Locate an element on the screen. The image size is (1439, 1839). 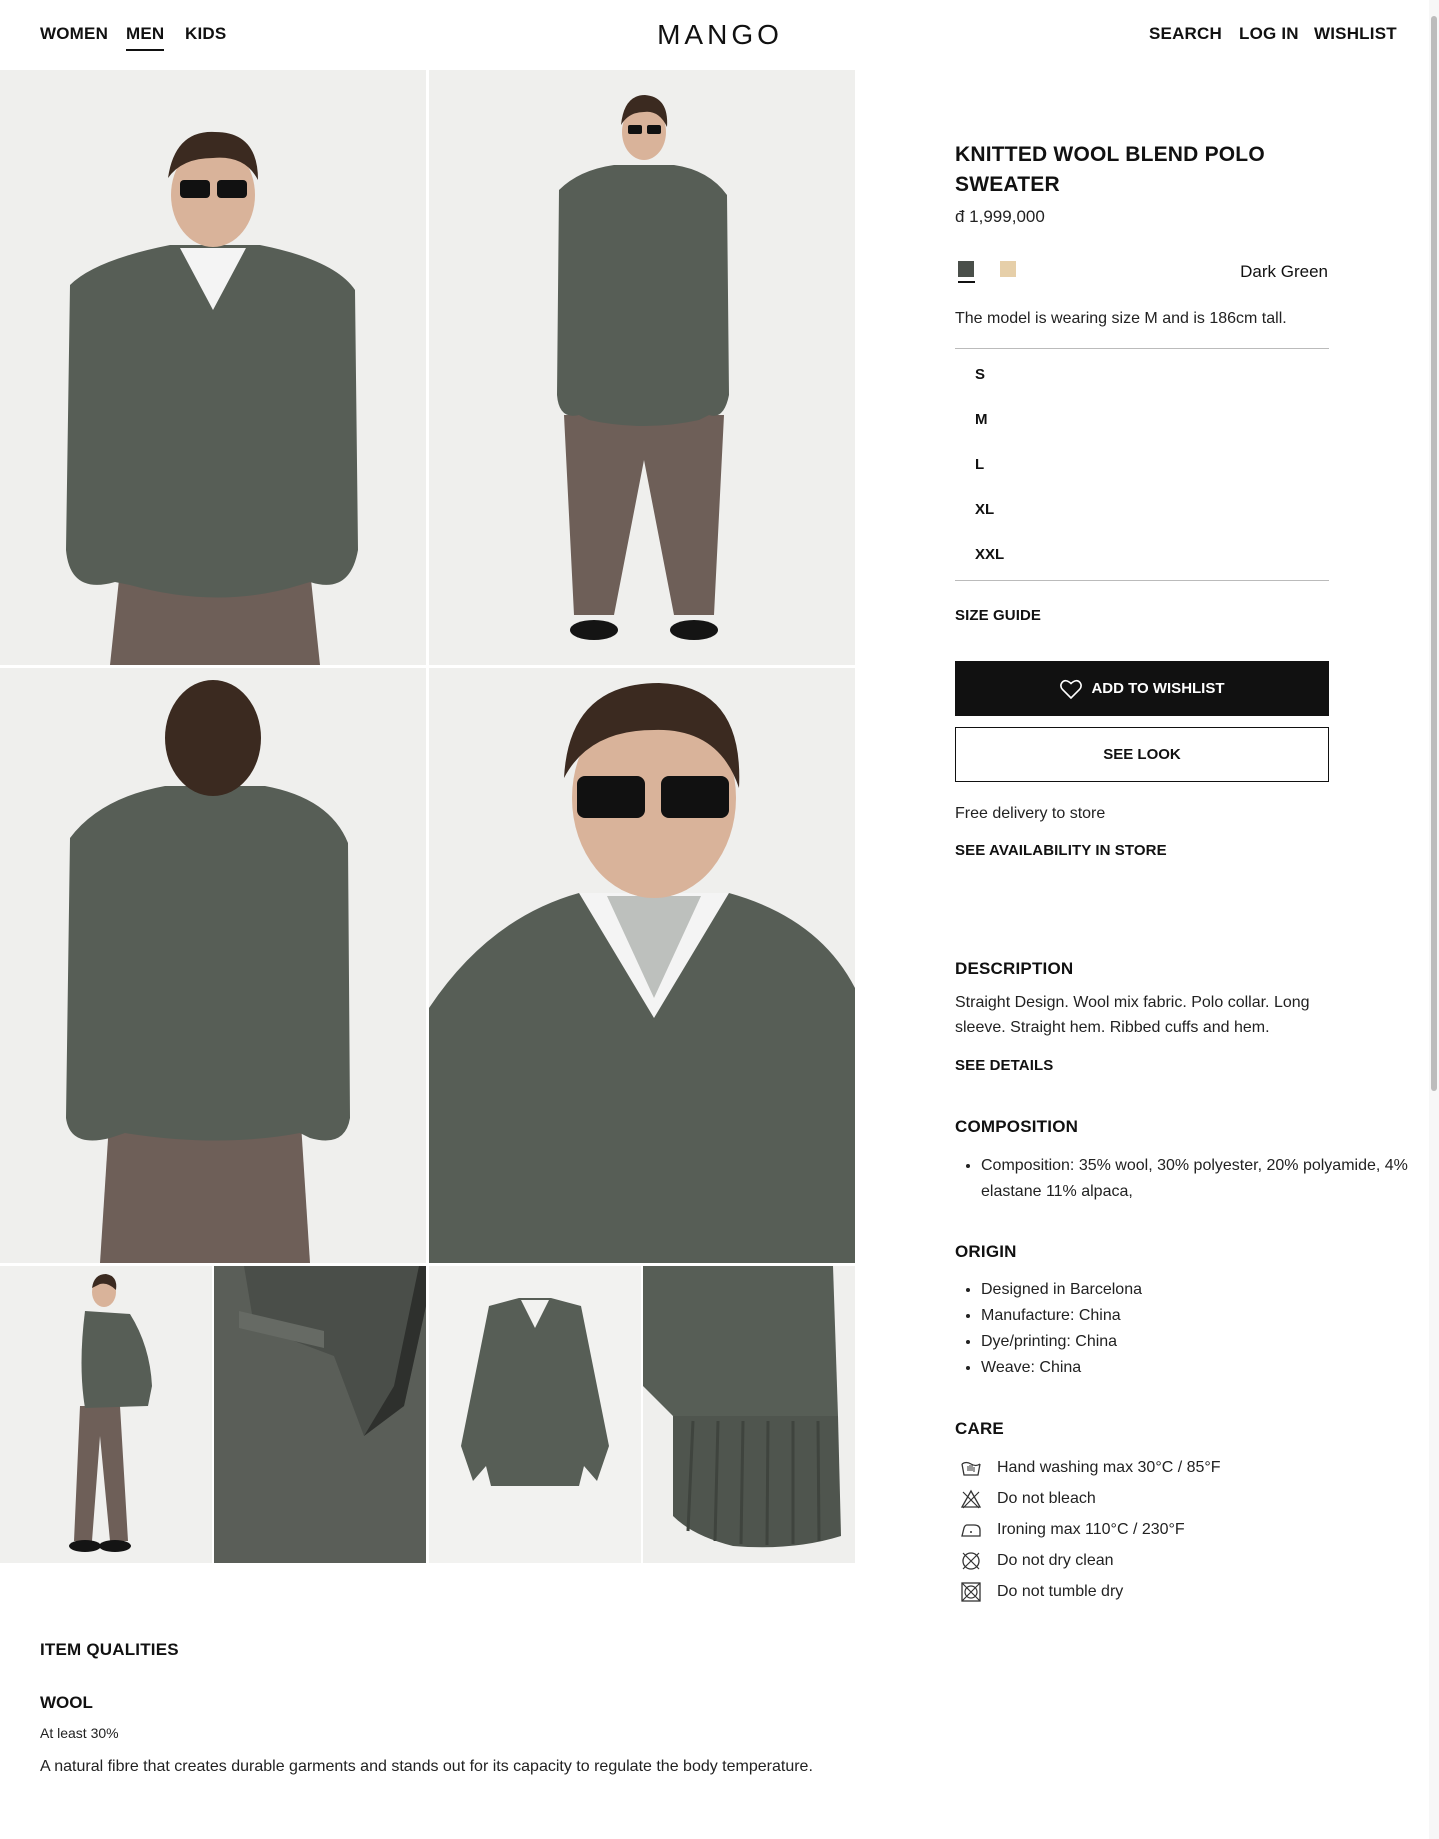
origin-item: Weave: China is located at coordinates (1061, 1368).